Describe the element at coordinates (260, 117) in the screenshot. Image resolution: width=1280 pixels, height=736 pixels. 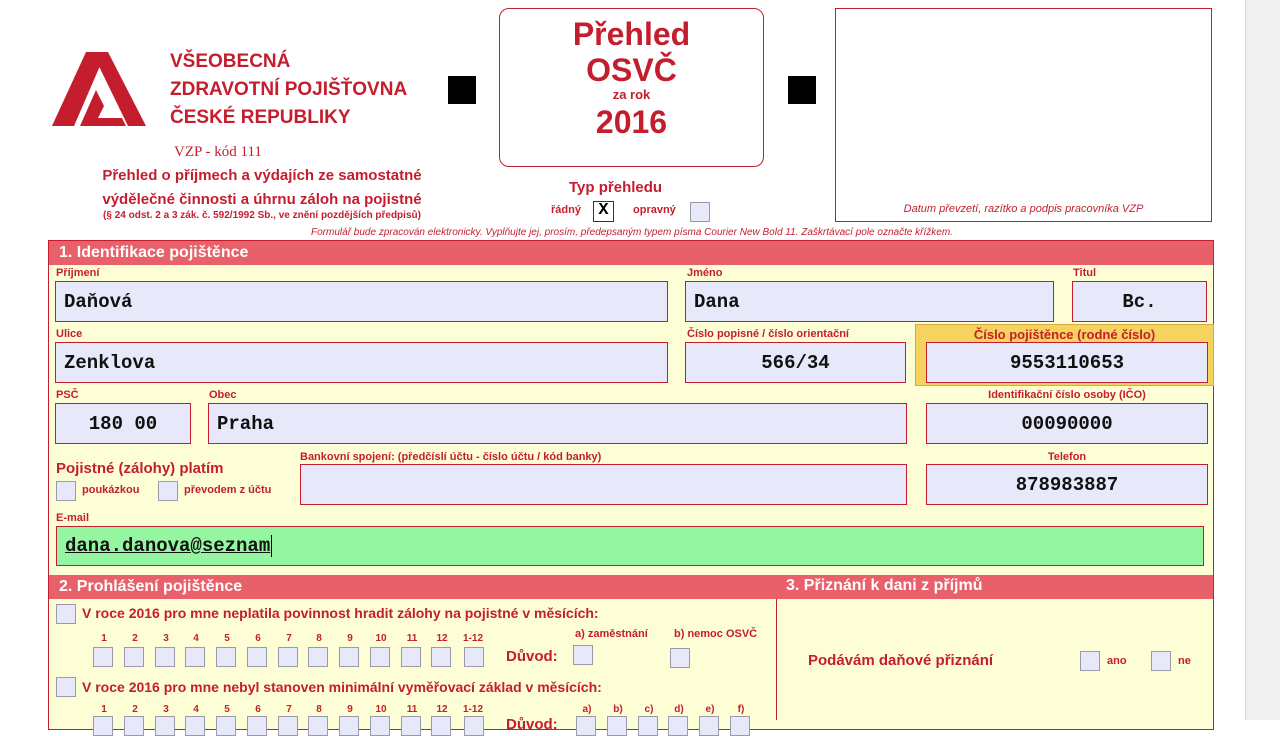
I see `org-line-3: ČESKÉ REPUBLIKY` at that location.